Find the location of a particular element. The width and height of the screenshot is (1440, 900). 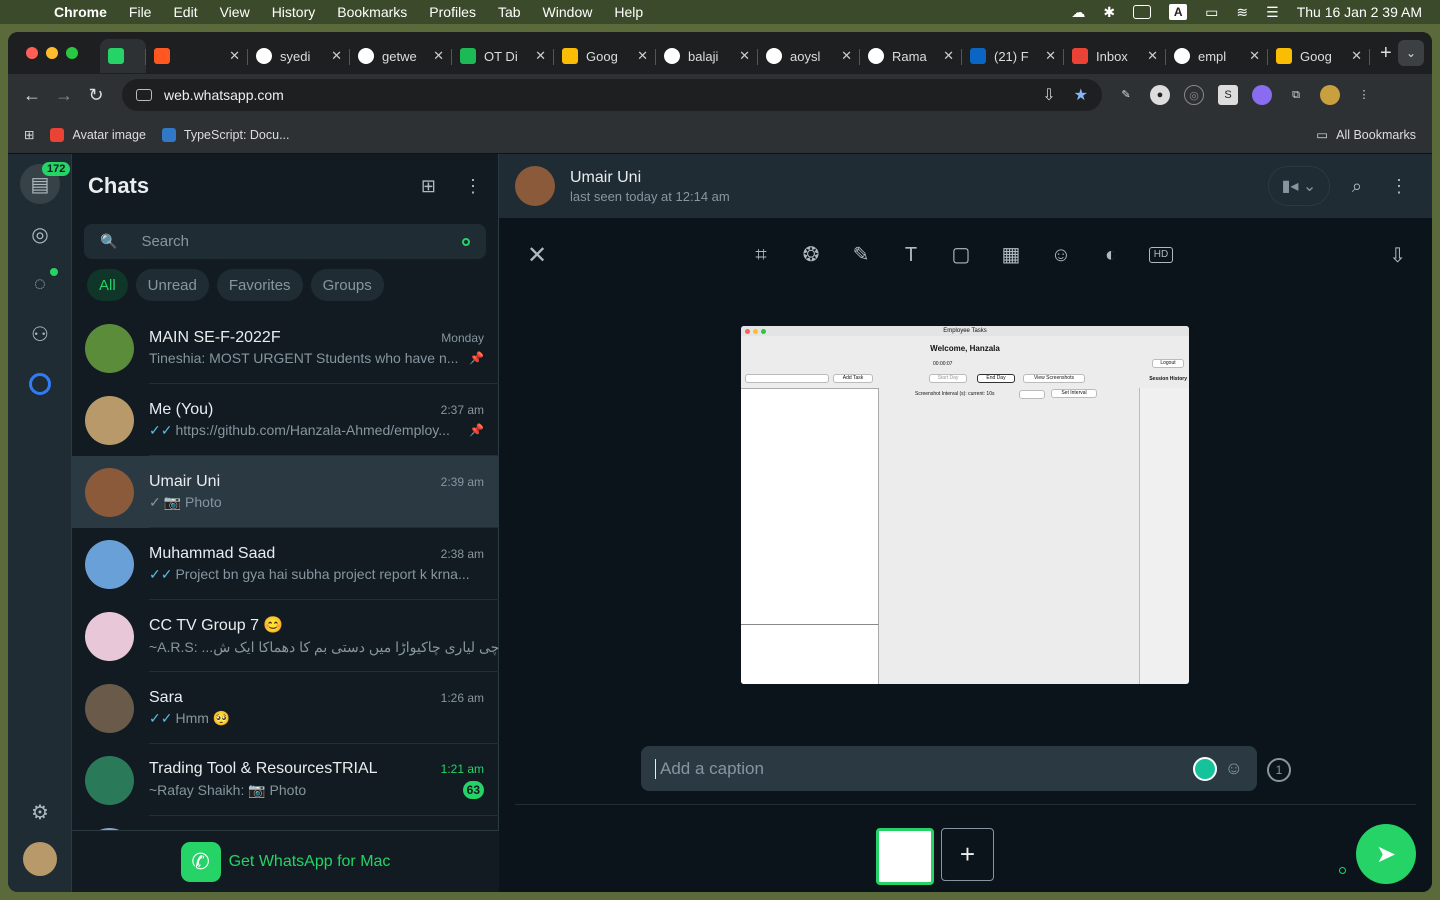

menu-view: View is located at coordinates (235, 12).